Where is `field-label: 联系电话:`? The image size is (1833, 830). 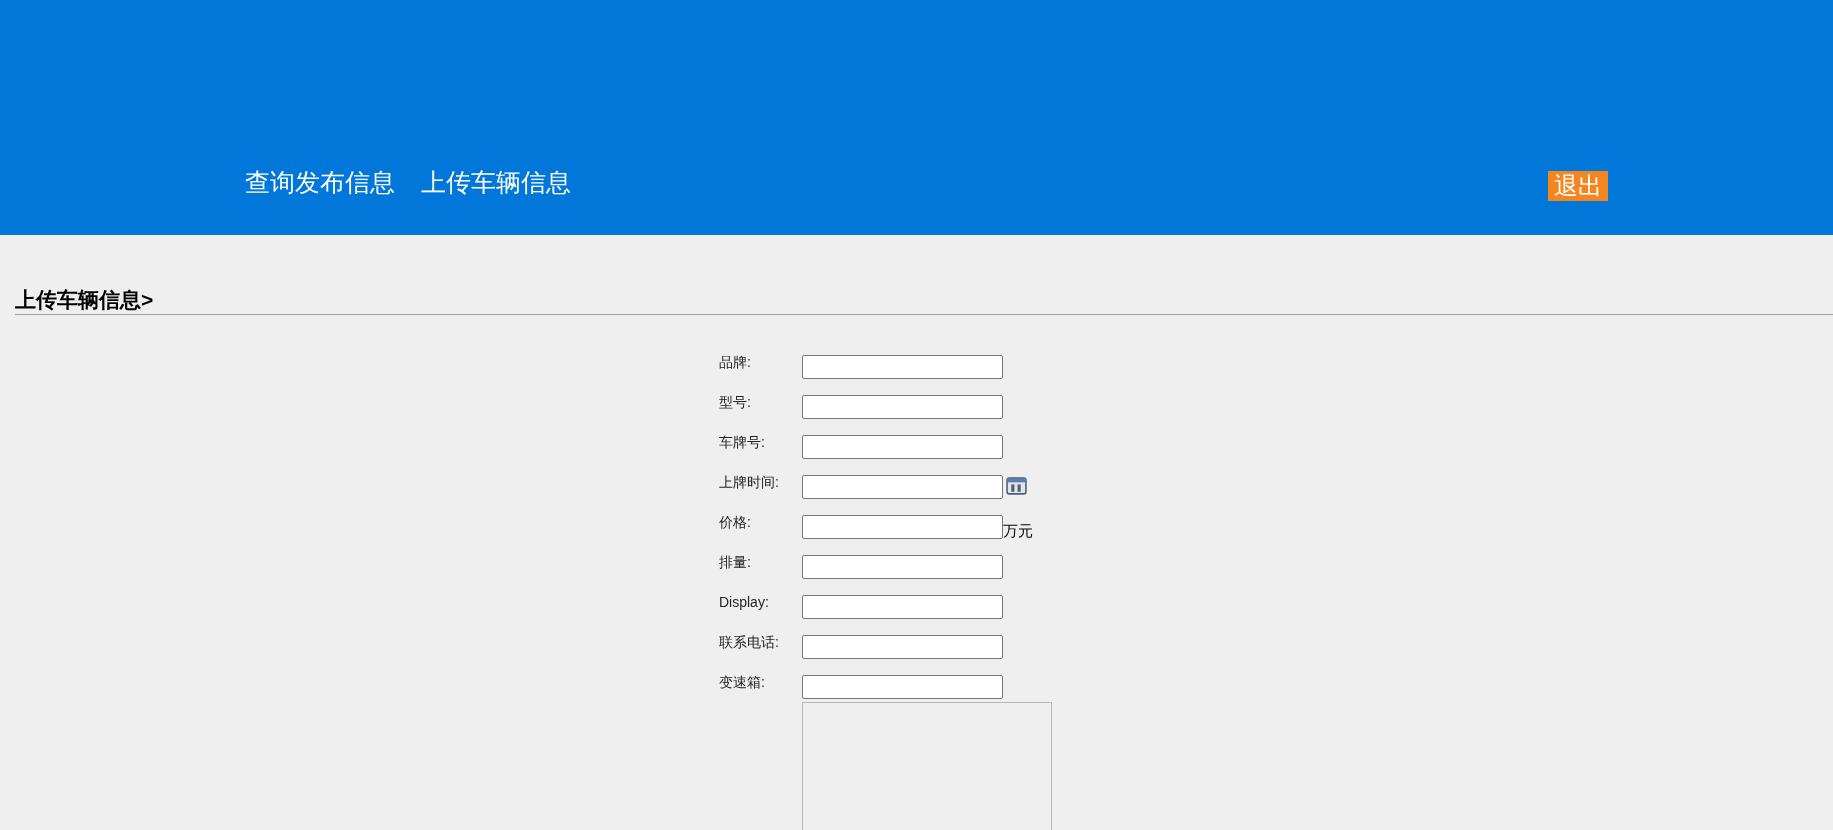
field-label: 联系电话: is located at coordinates (749, 642).